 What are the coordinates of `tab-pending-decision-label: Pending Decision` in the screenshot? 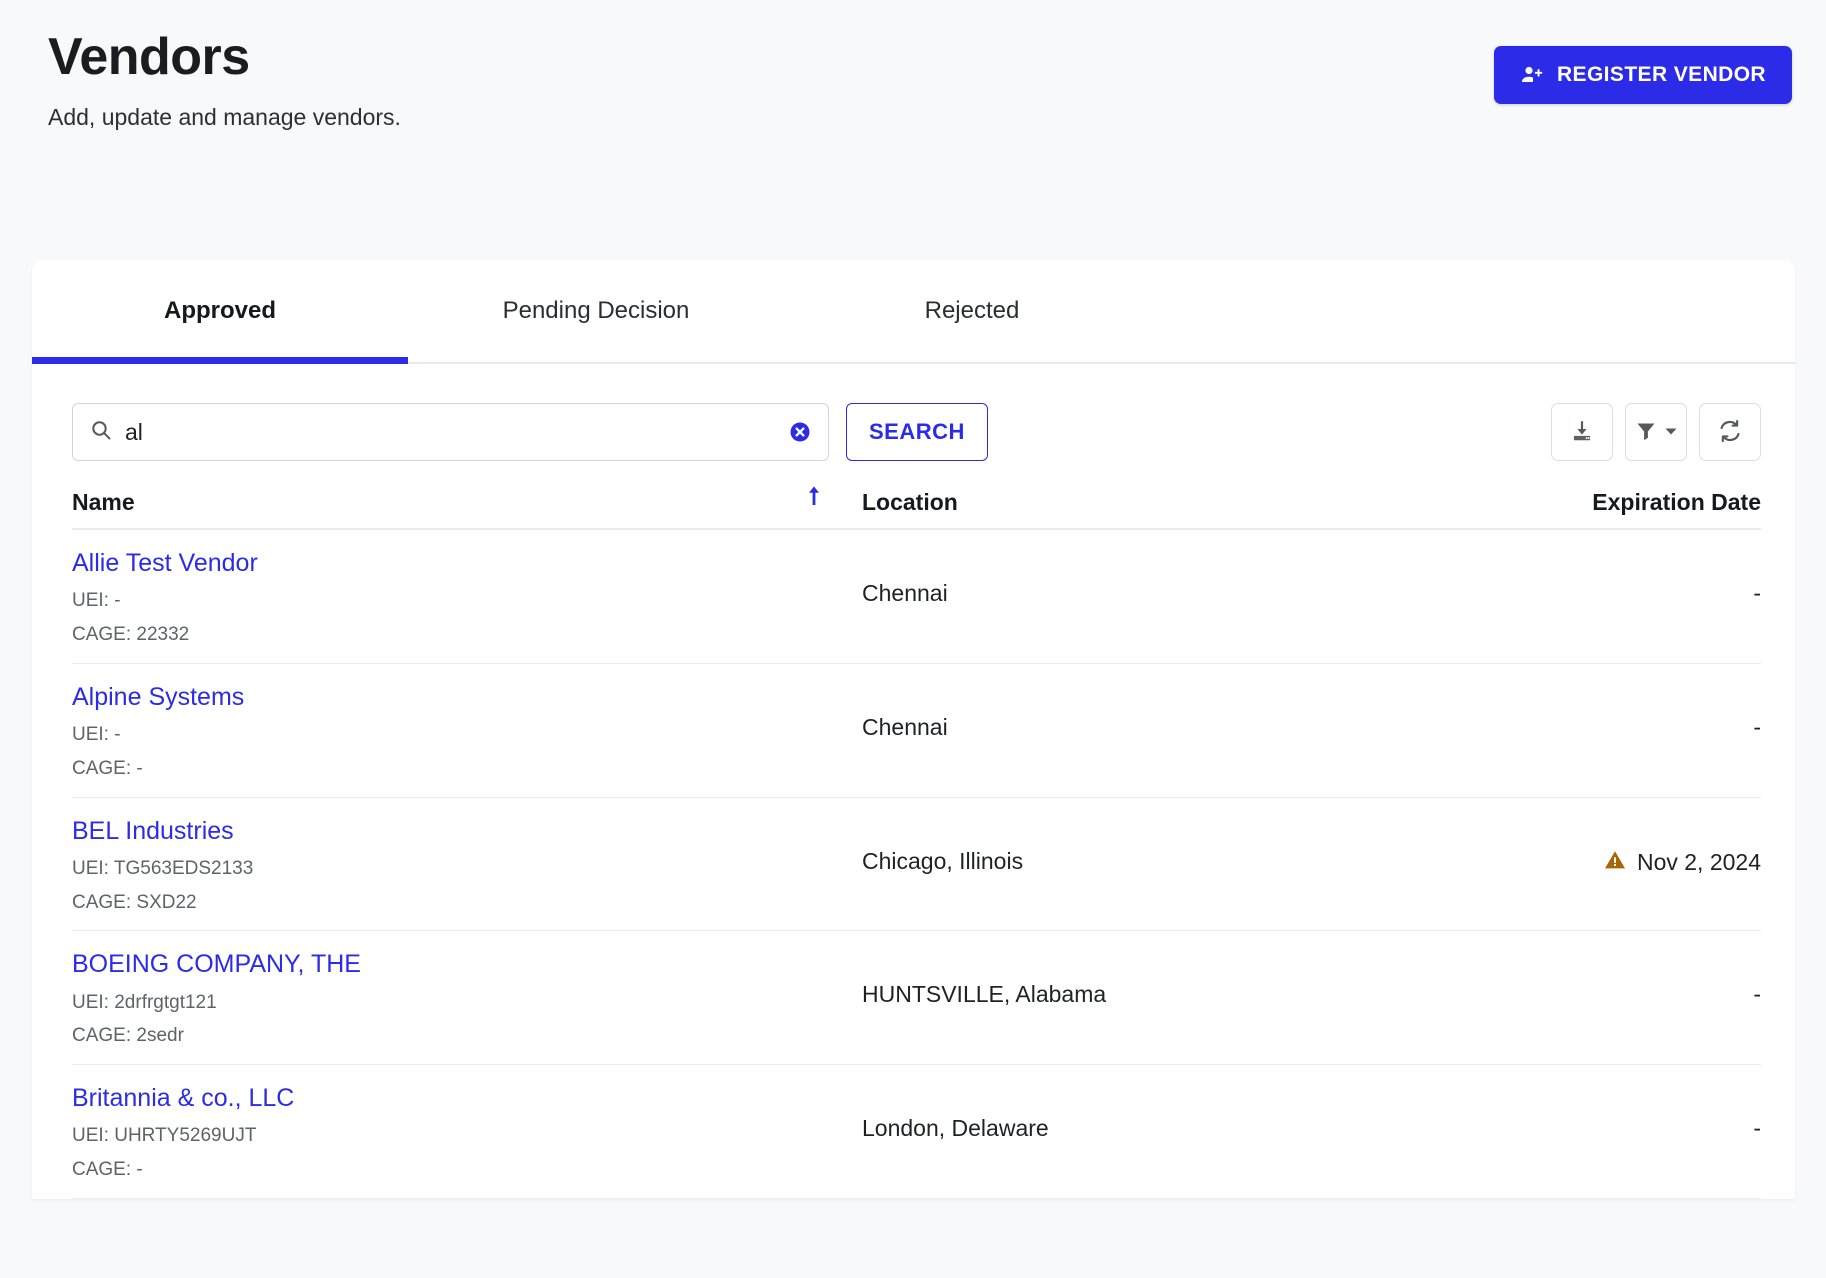 It's located at (596, 310).